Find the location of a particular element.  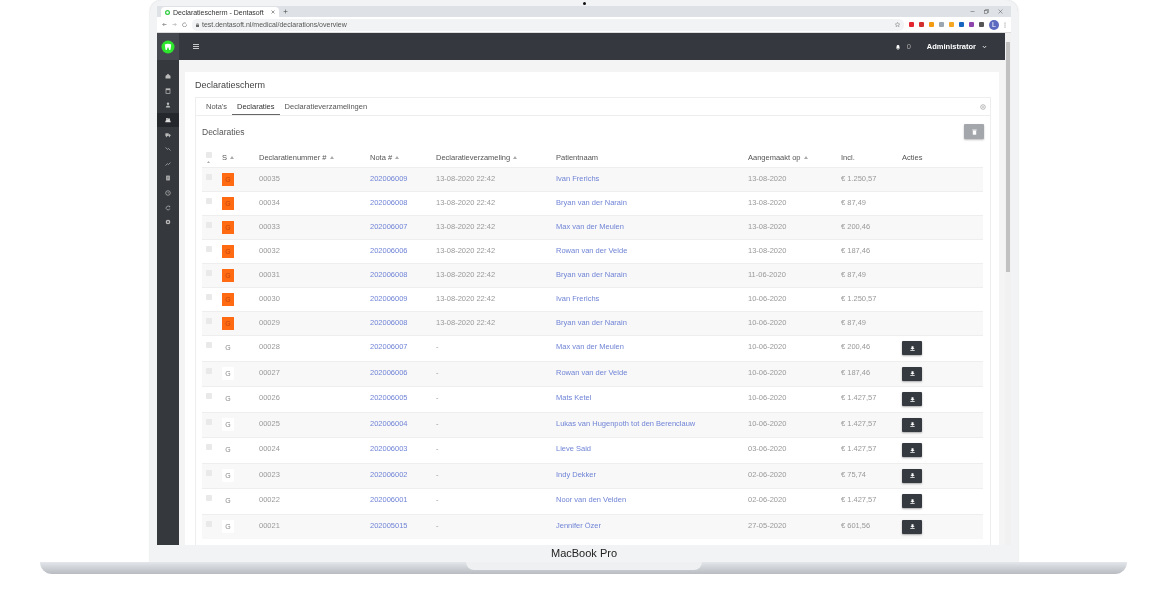

user-icon is located at coordinates (168, 105).